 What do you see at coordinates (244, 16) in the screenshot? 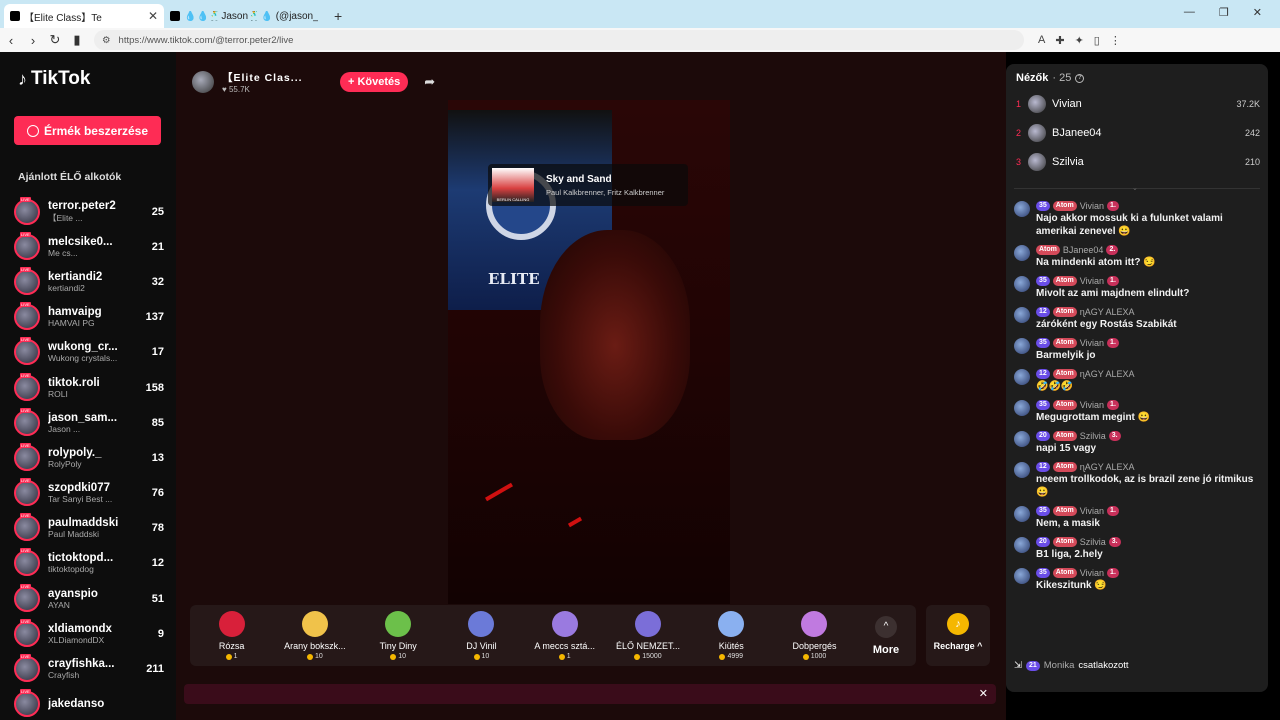
I see `browser-tab: 💧💧🕺Jason🕺💧 (@jason_sam` at bounding box center [244, 16].